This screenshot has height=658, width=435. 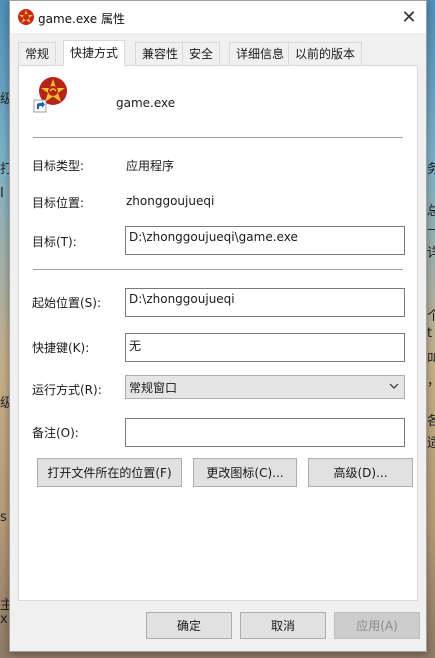 What do you see at coordinates (58, 166) in the screenshot?
I see `target-type-label: 目标类型:` at bounding box center [58, 166].